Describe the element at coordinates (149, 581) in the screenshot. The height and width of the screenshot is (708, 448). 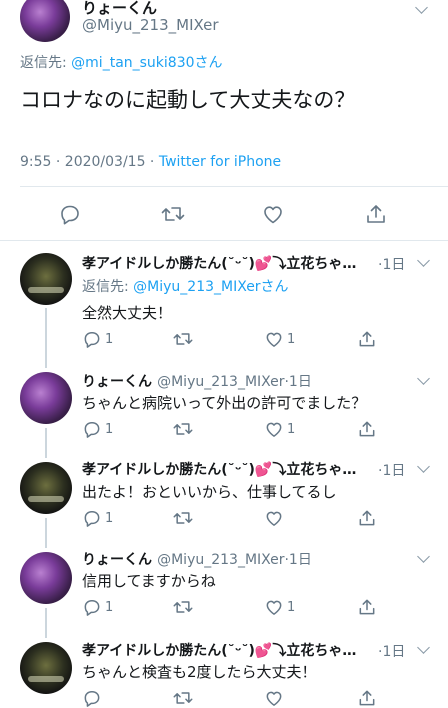
I see `reply-text: 信用してますからね` at that location.